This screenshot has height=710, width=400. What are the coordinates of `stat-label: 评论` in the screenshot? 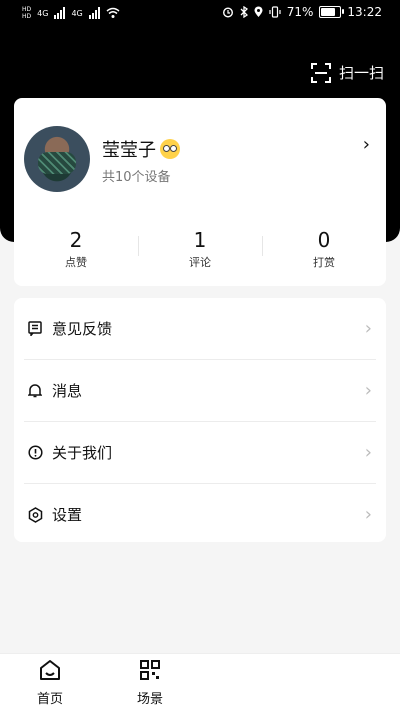 It's located at (200, 262).